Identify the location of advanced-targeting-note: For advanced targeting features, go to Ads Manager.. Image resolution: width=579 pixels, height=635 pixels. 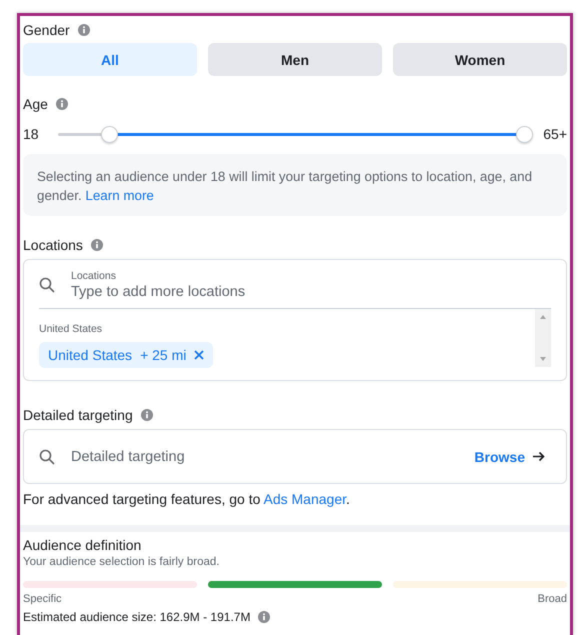
(187, 499).